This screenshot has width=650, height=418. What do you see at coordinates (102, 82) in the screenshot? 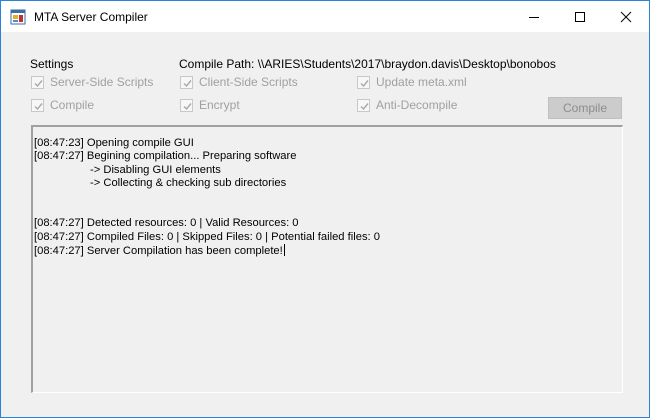
I see `checkbox-label: Server-Side Scripts` at bounding box center [102, 82].